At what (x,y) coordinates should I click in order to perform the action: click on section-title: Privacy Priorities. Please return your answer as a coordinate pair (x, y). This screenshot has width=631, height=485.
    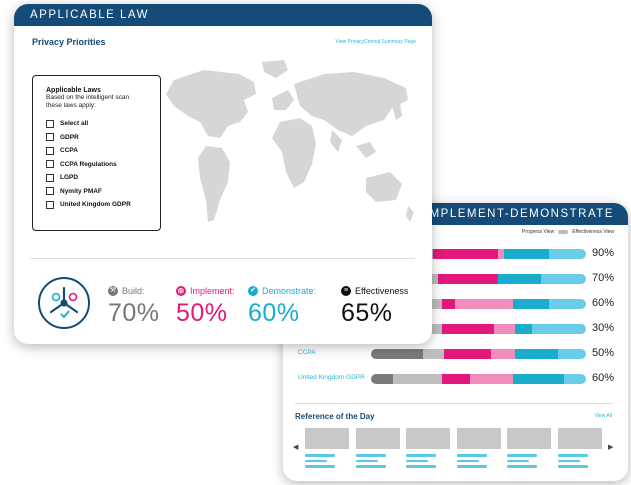
    Looking at the image, I should click on (69, 42).